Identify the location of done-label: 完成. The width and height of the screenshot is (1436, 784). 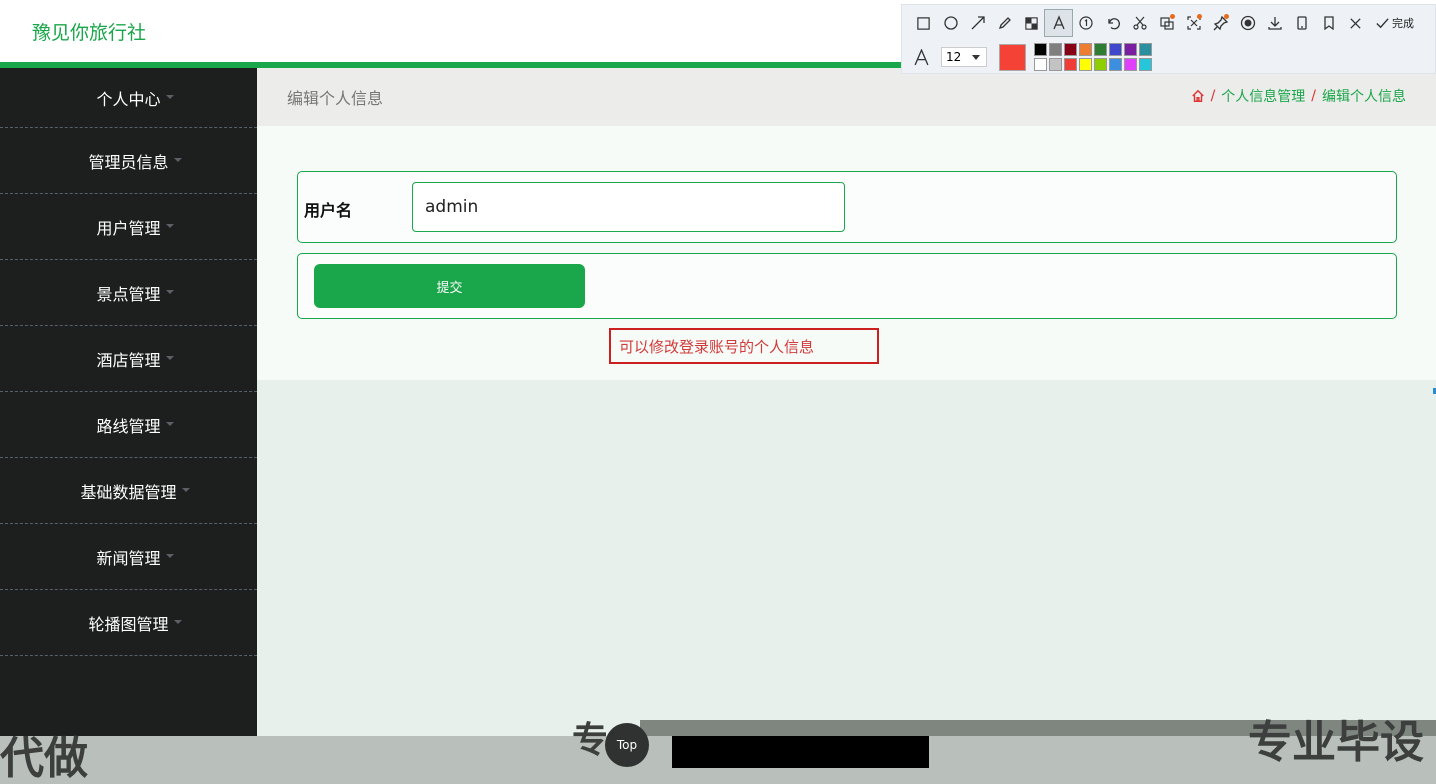
(1403, 23).